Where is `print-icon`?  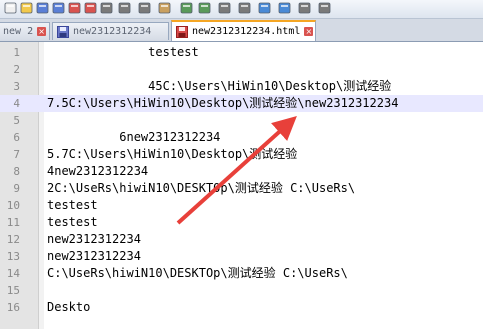
print-icon is located at coordinates (106, 8).